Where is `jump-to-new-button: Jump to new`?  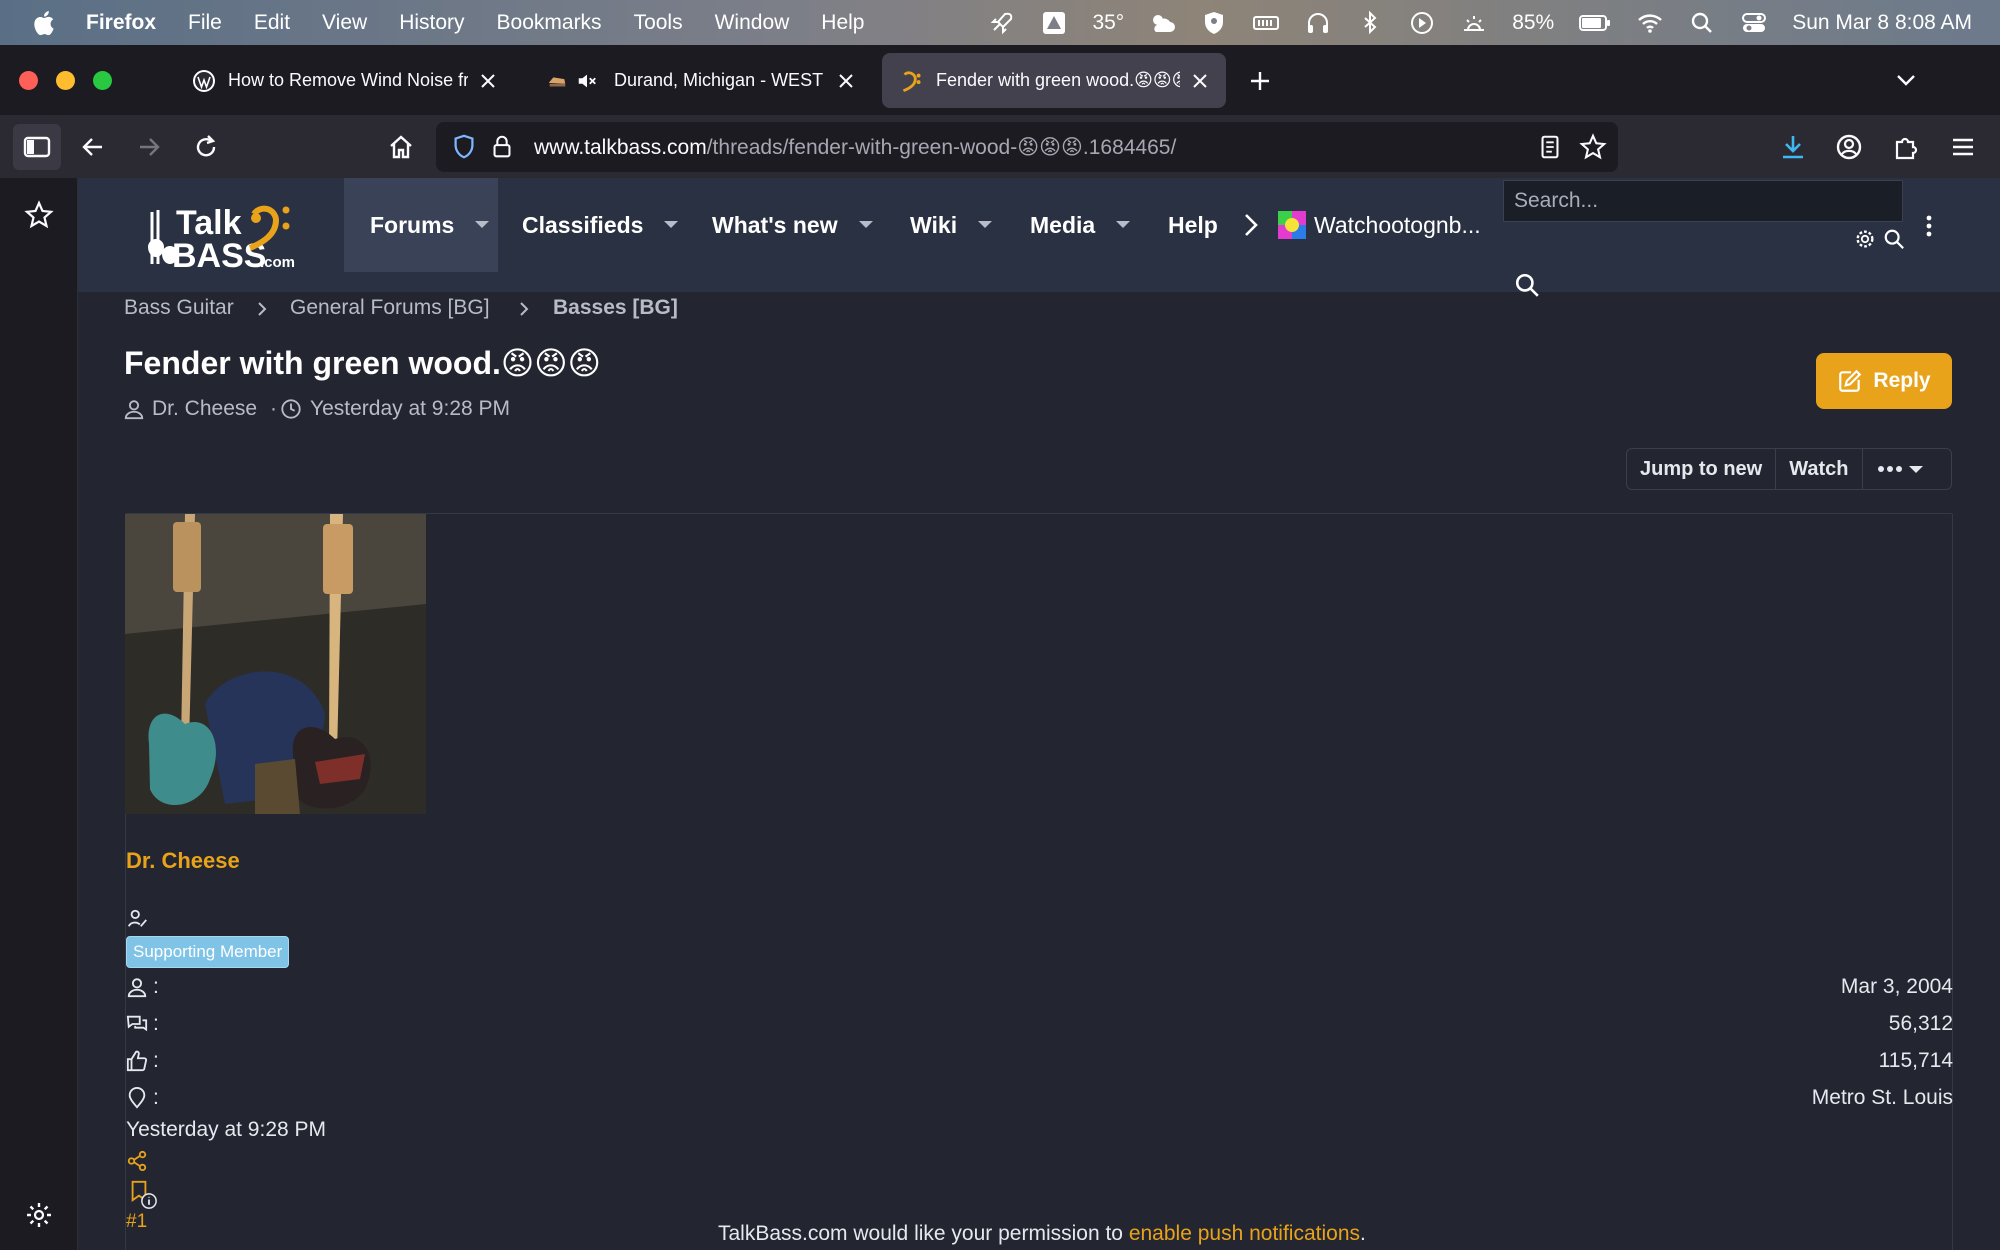
jump-to-new-button: Jump to new is located at coordinates (1702, 469).